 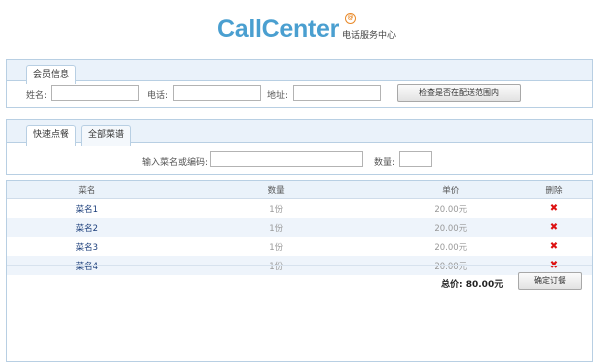 What do you see at coordinates (51, 74) in the screenshot?
I see `tab-member-info: 会员信息` at bounding box center [51, 74].